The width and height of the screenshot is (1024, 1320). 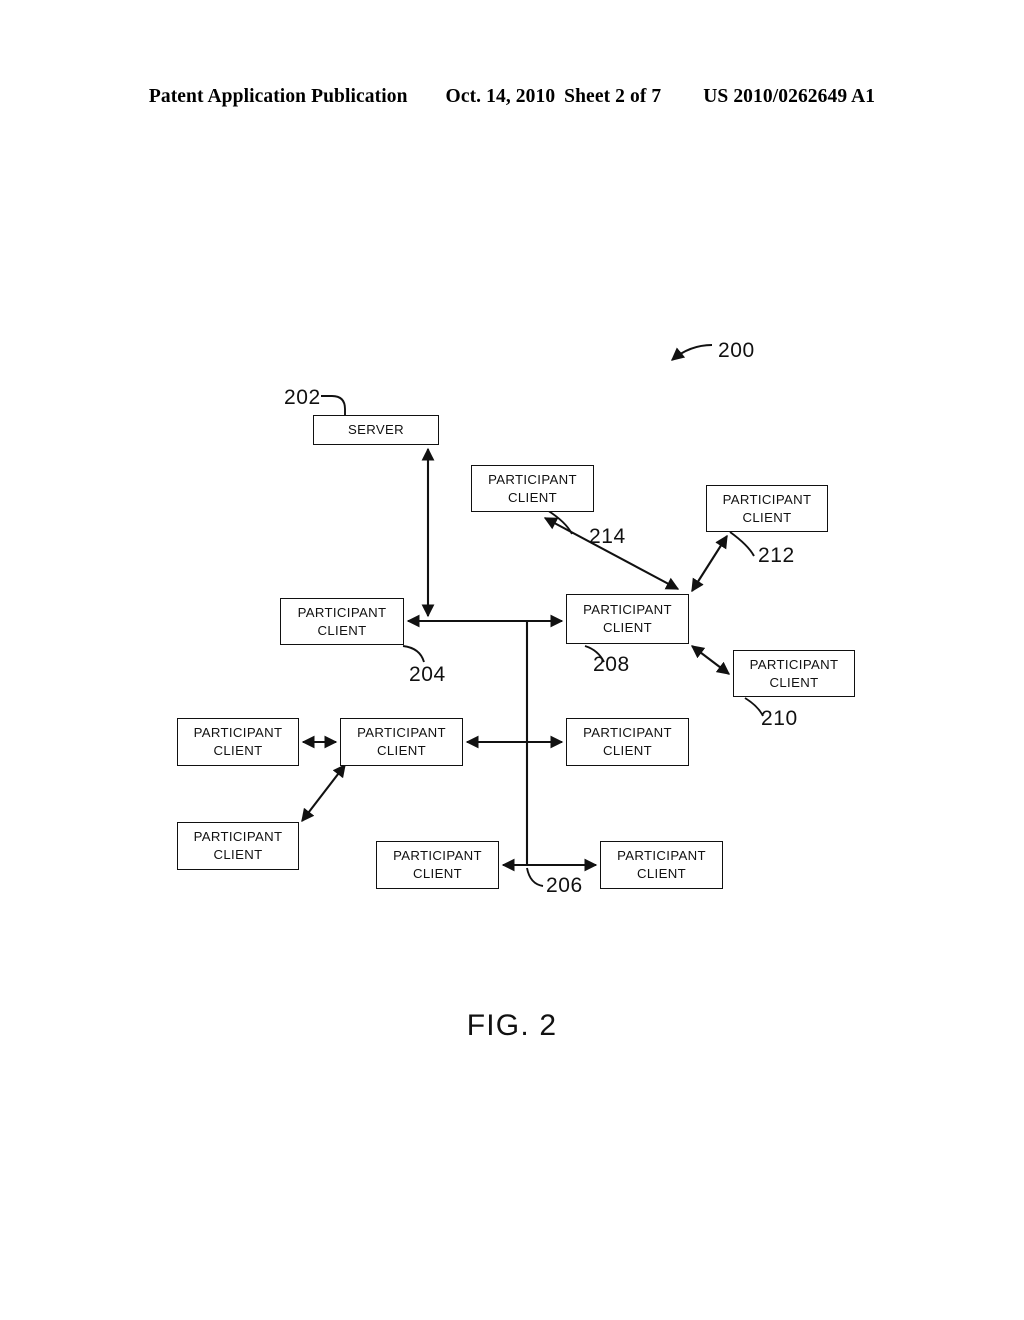 What do you see at coordinates (776, 555) in the screenshot?
I see `ref-numeral-212: 212` at bounding box center [776, 555].